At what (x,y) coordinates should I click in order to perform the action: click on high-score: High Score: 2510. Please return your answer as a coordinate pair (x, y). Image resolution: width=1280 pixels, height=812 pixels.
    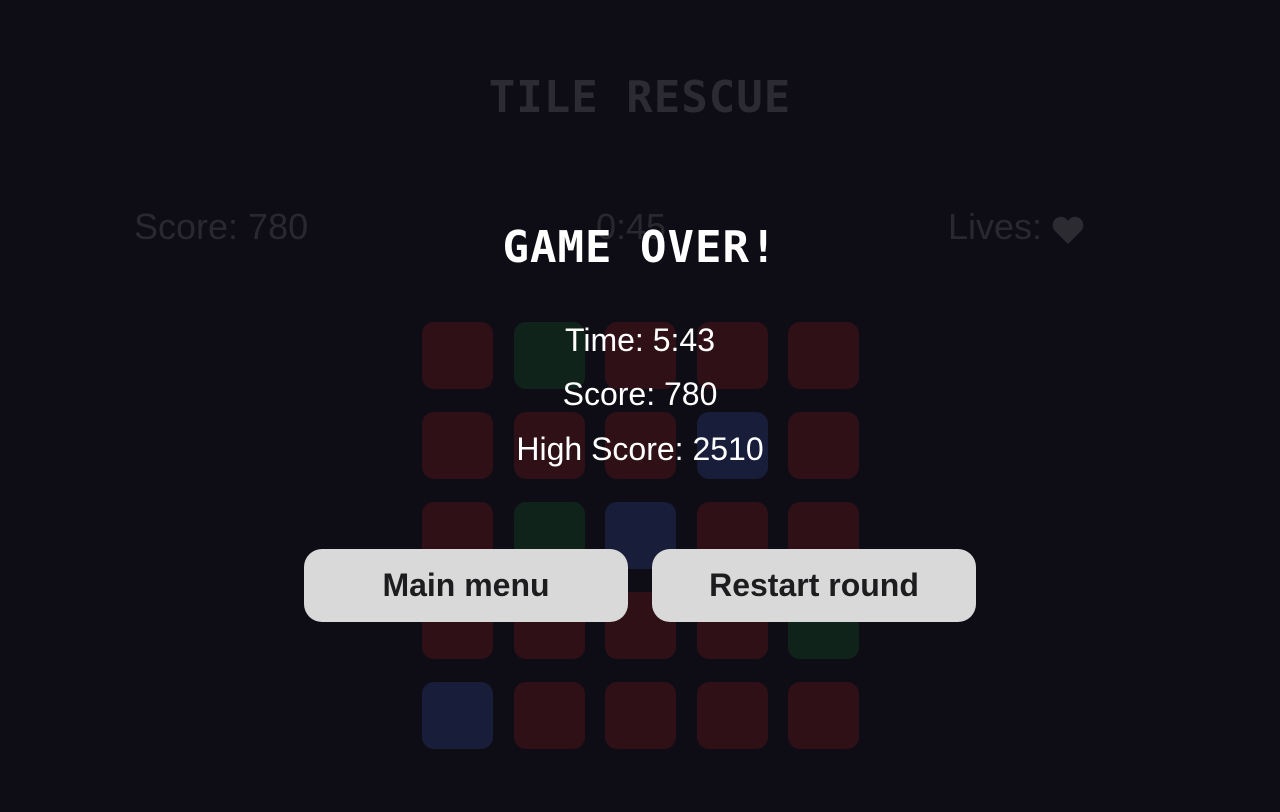
    Looking at the image, I should click on (640, 449).